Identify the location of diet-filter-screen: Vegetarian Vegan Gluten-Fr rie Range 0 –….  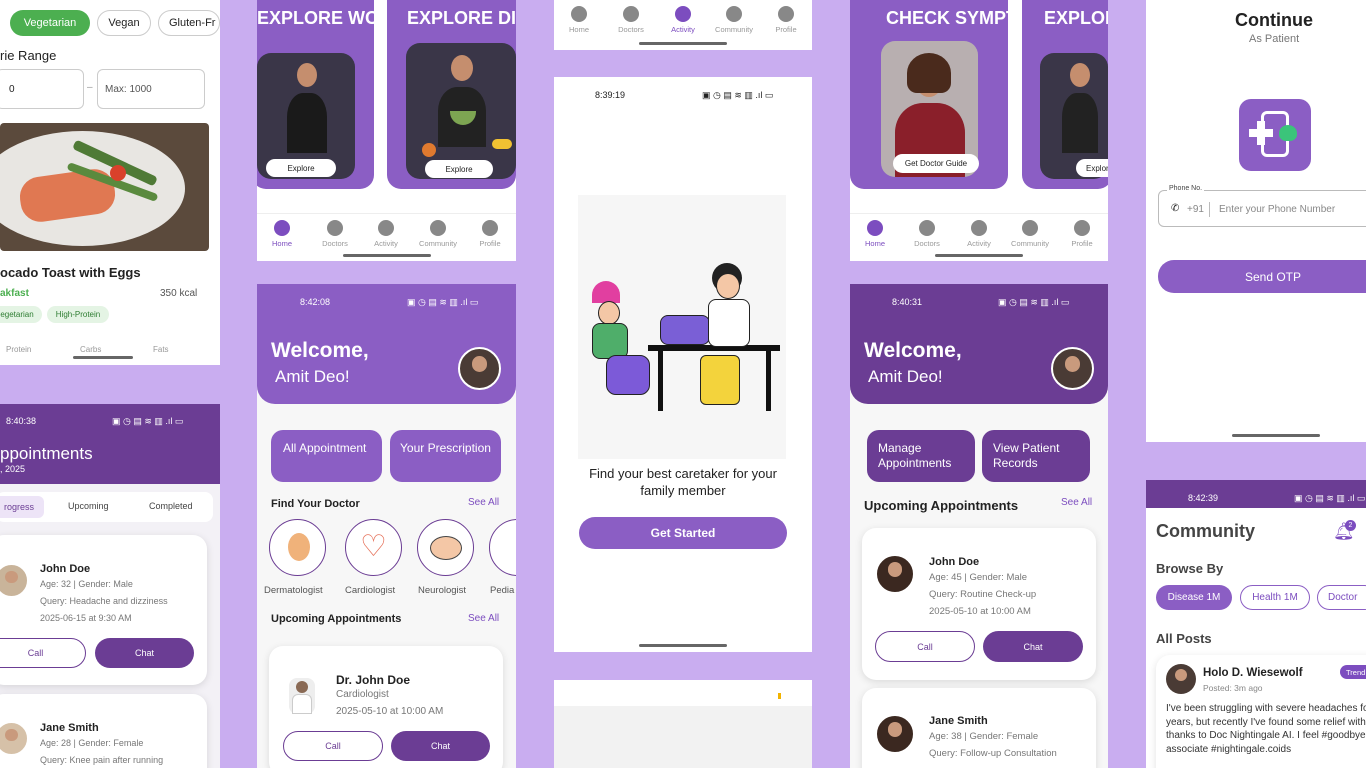
(110, 182).